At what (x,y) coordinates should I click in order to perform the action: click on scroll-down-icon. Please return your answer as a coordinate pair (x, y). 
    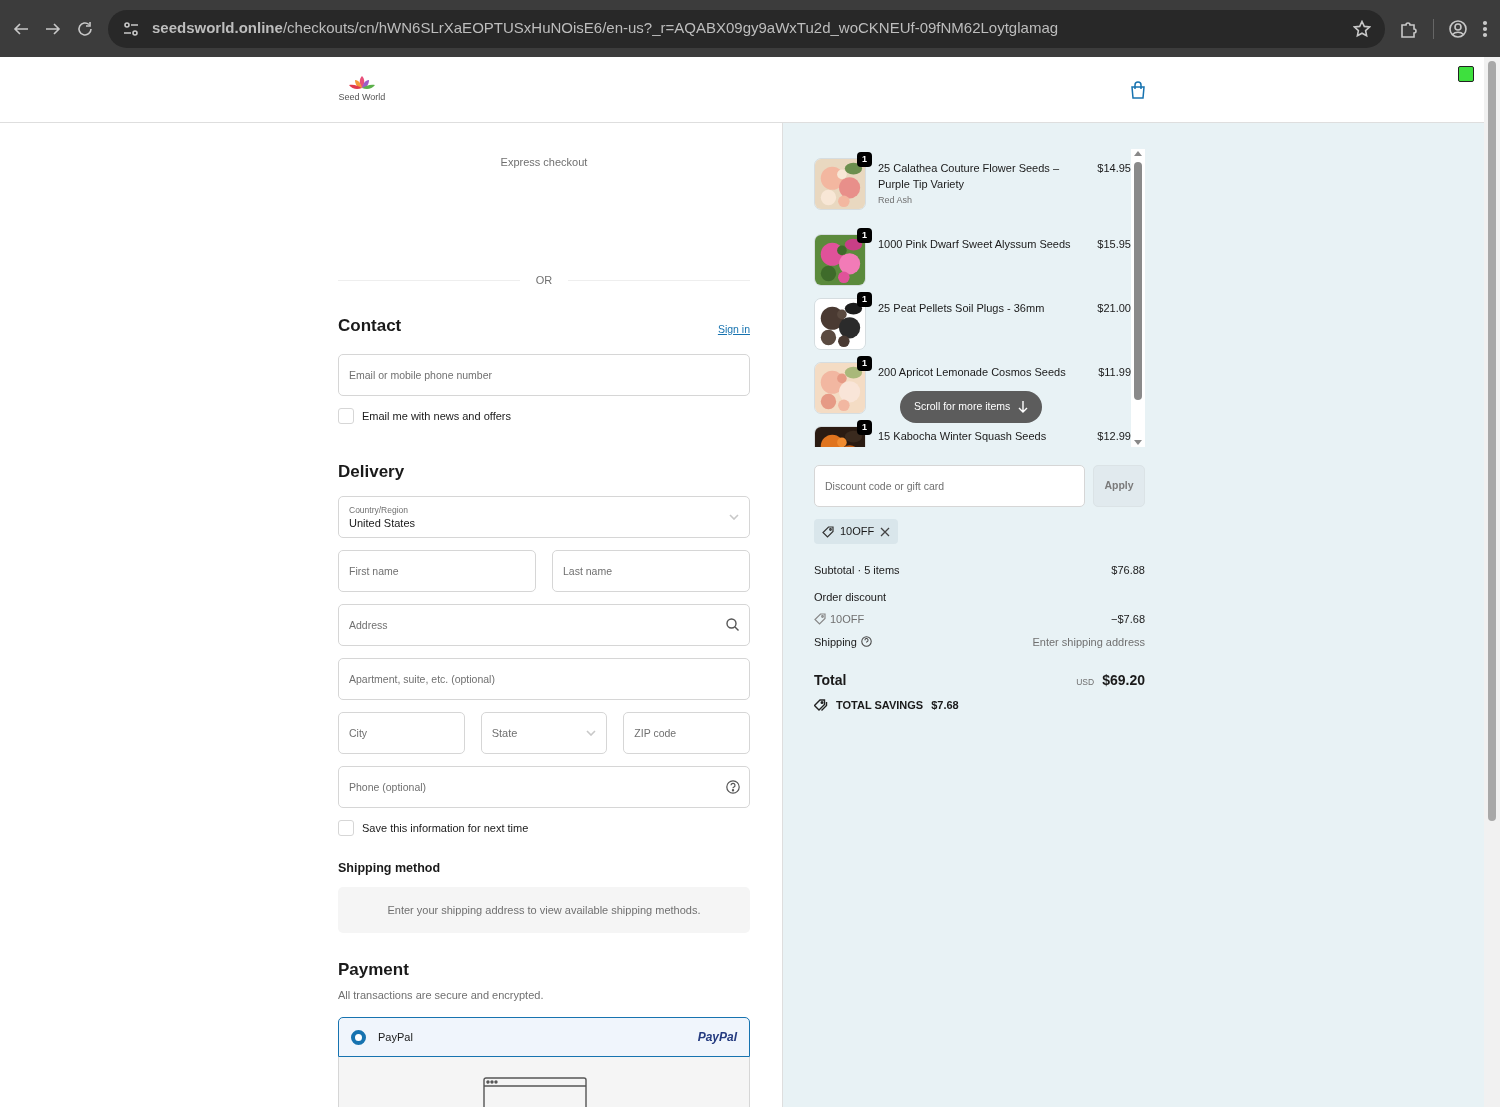
    Looking at the image, I should click on (1138, 442).